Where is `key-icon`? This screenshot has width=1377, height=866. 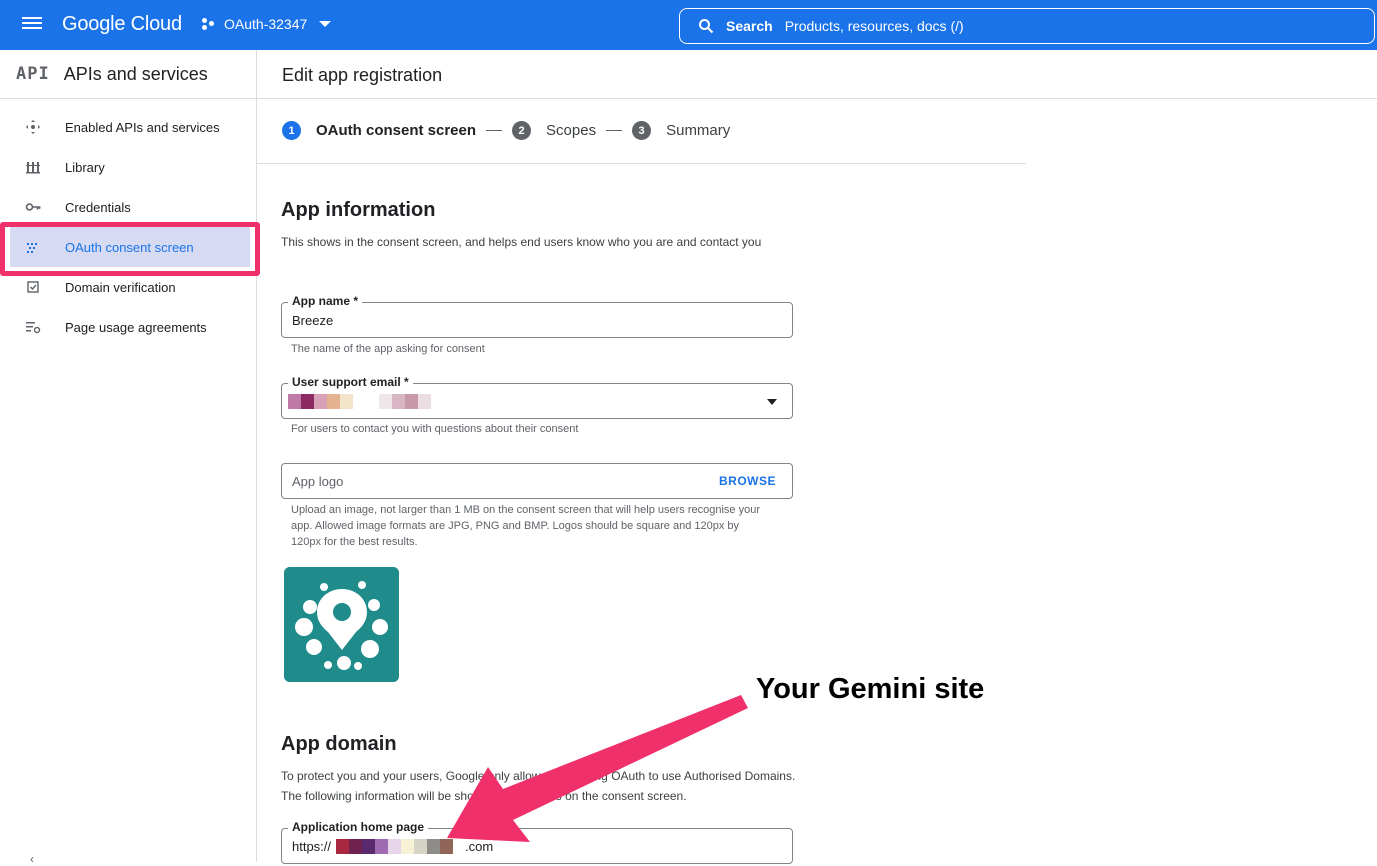
key-icon is located at coordinates (33, 207).